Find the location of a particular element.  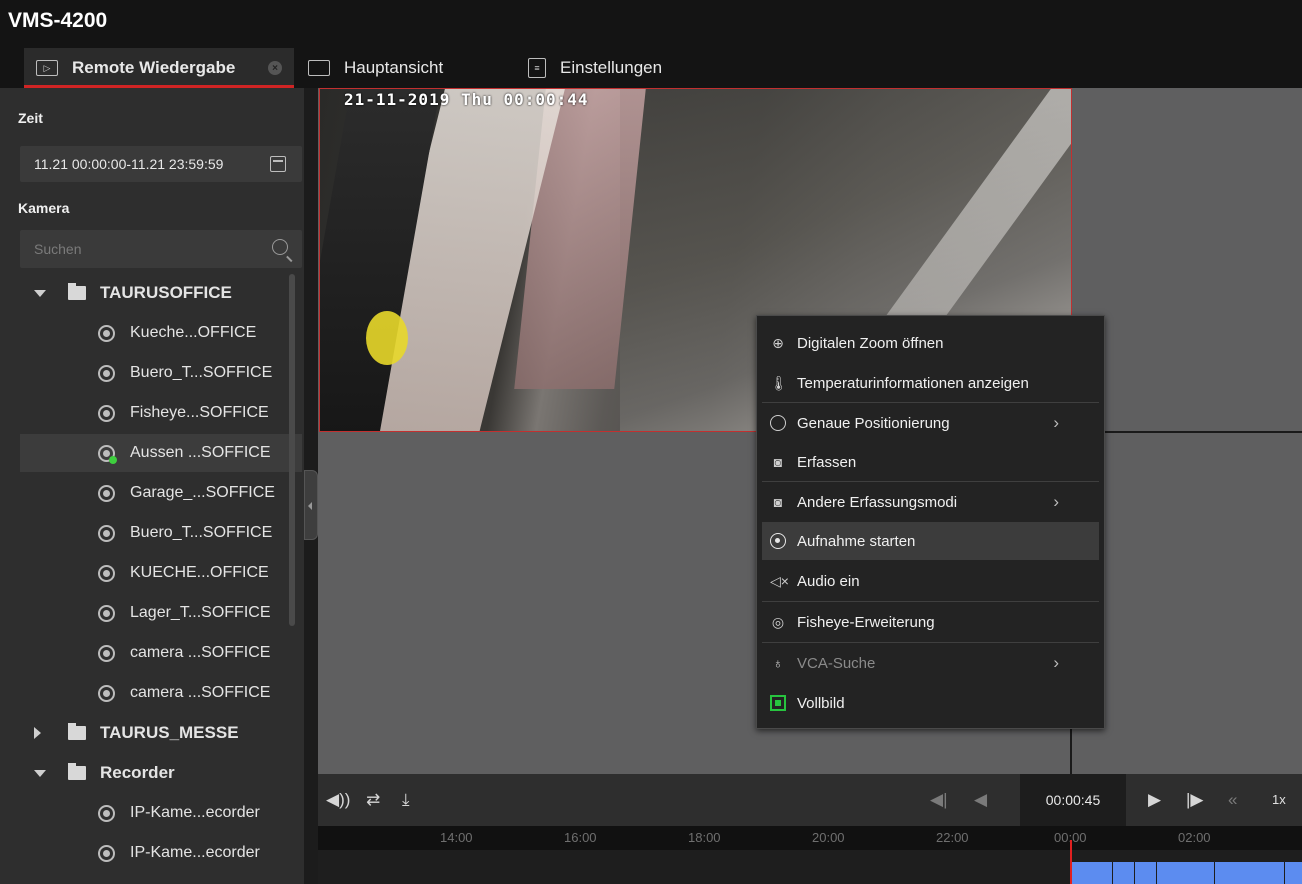

tab-settings: ≡ Einstellungen is located at coordinates (595, 68).